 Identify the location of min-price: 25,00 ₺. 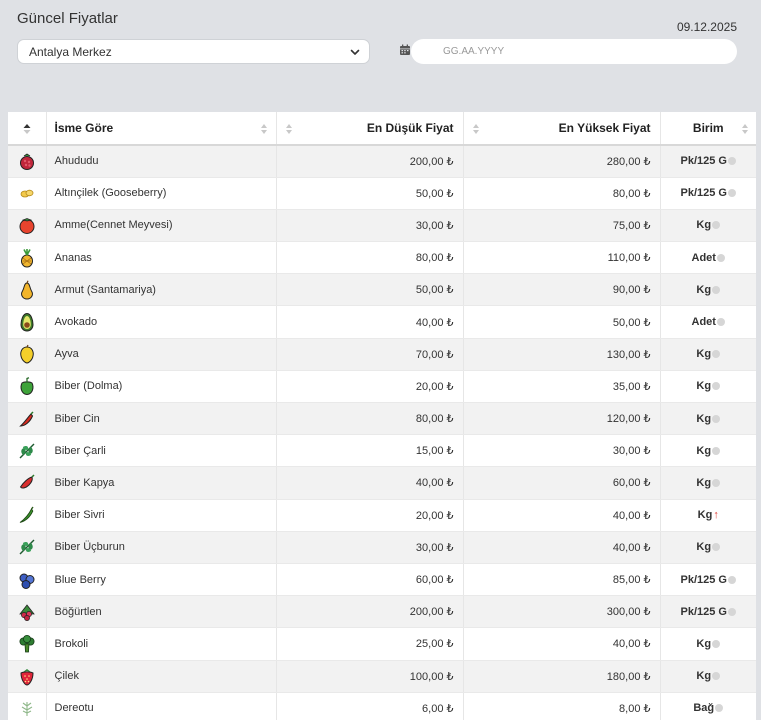
(370, 644).